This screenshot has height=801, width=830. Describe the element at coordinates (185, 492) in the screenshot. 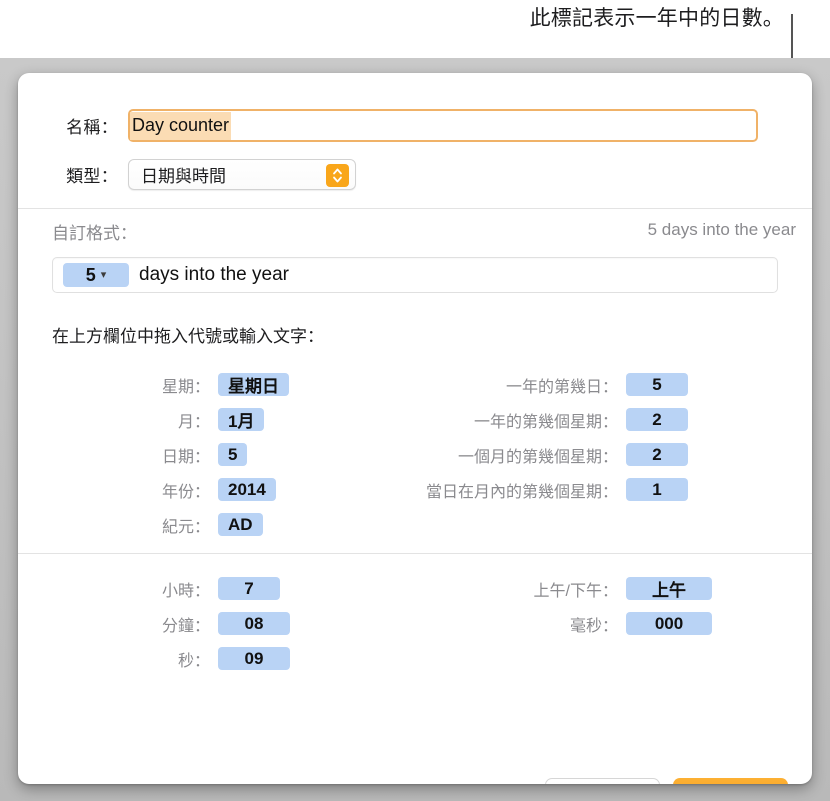

I see `token-label: 年份：` at that location.